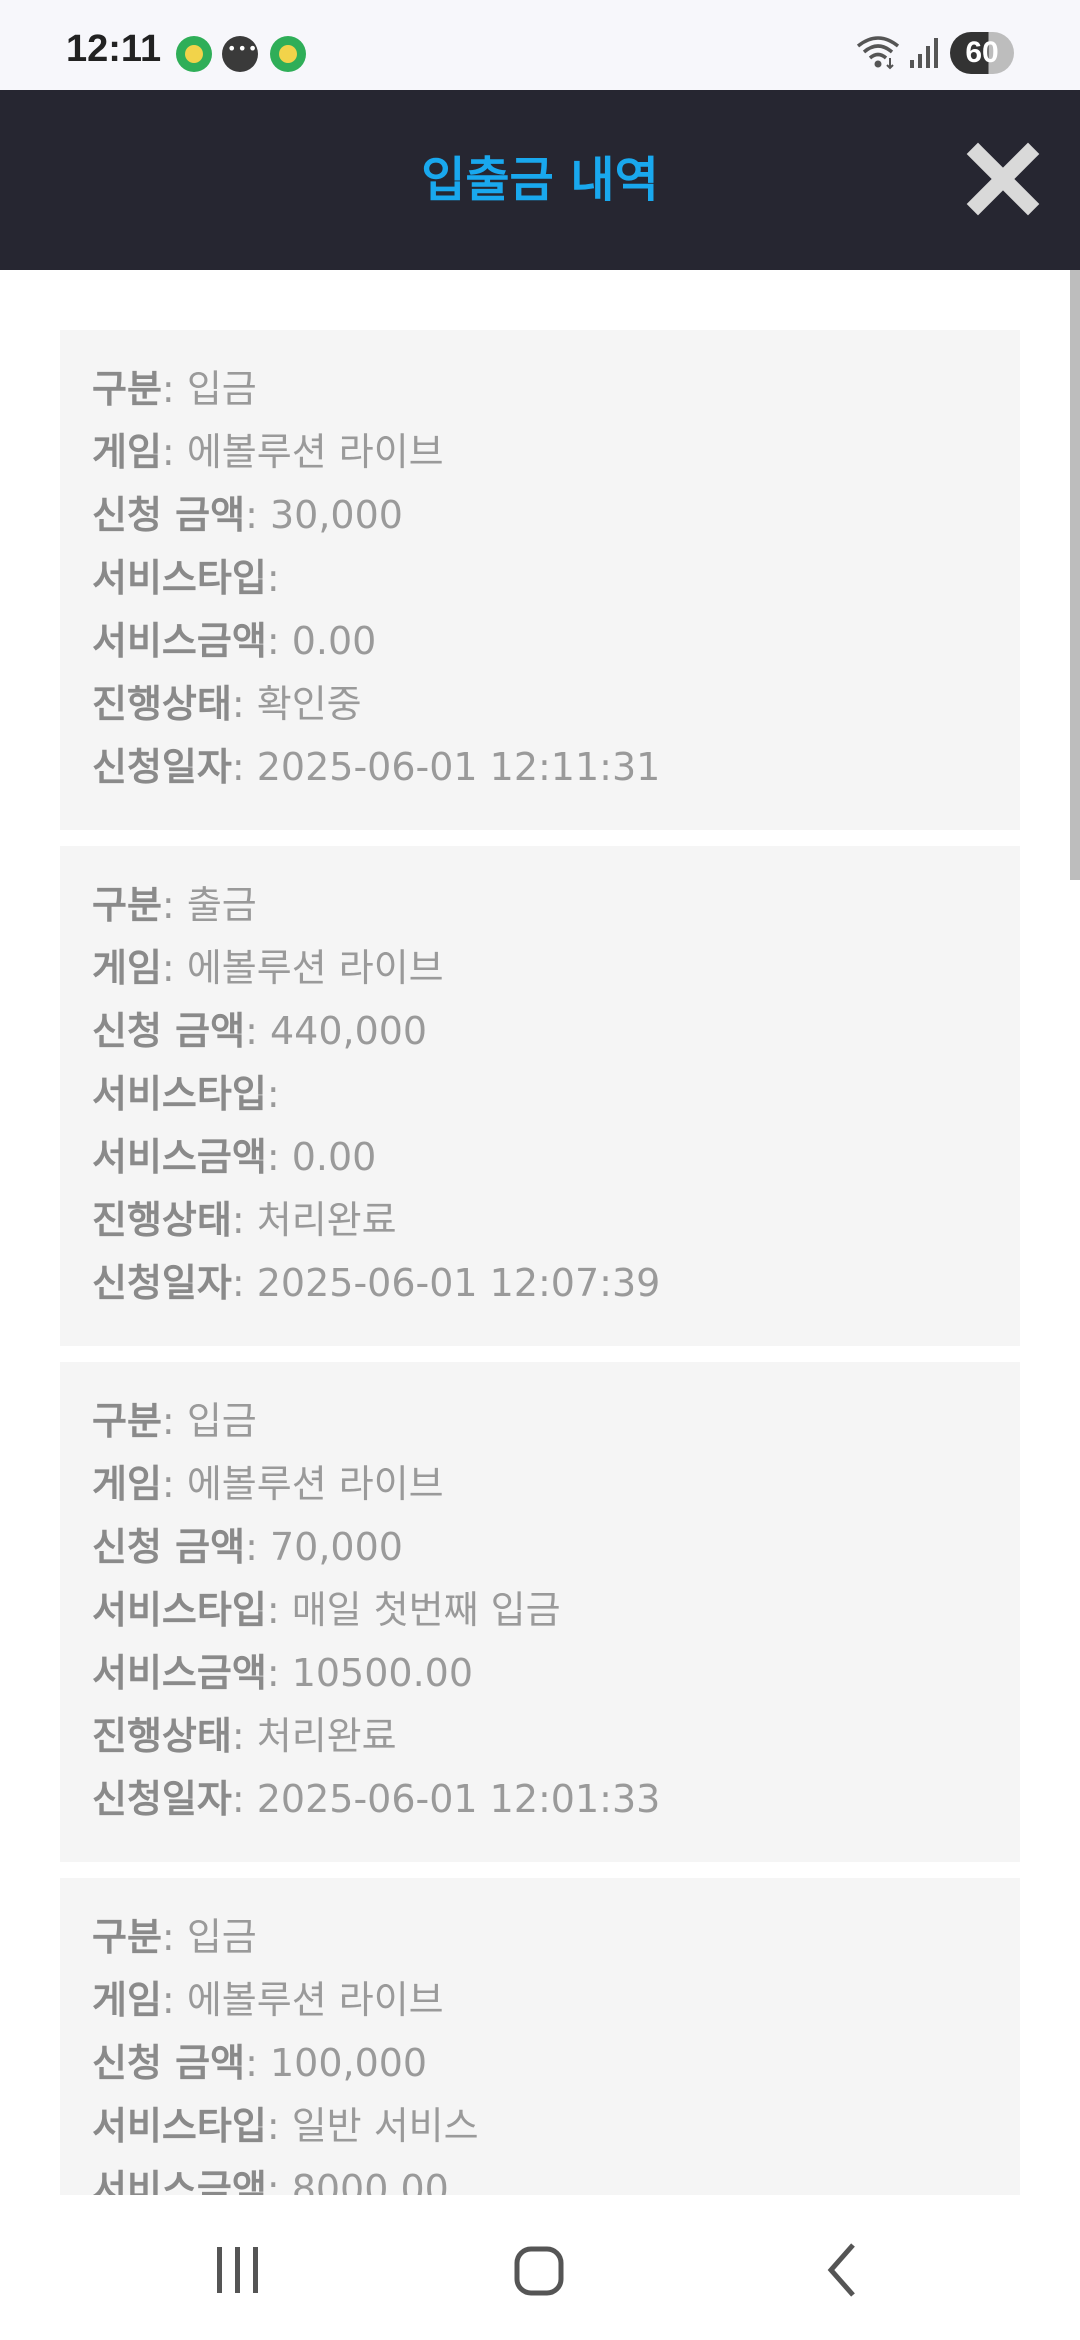 Image resolution: width=1080 pixels, height=2340 pixels. I want to click on battery-icon: 60, so click(982, 53).